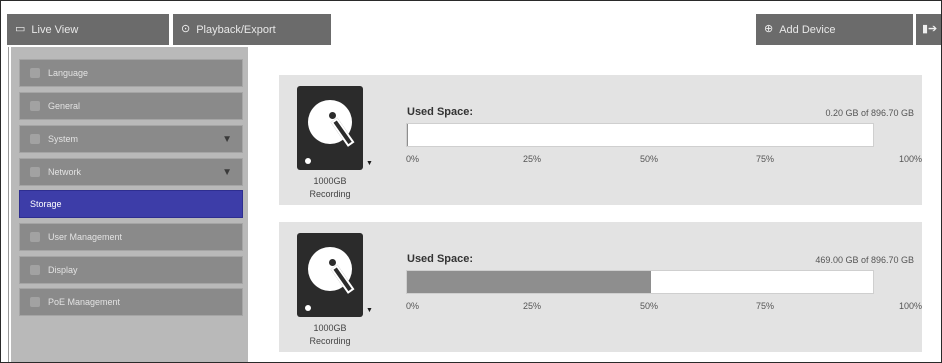  I want to click on add-device-label: Add Device, so click(807, 29).